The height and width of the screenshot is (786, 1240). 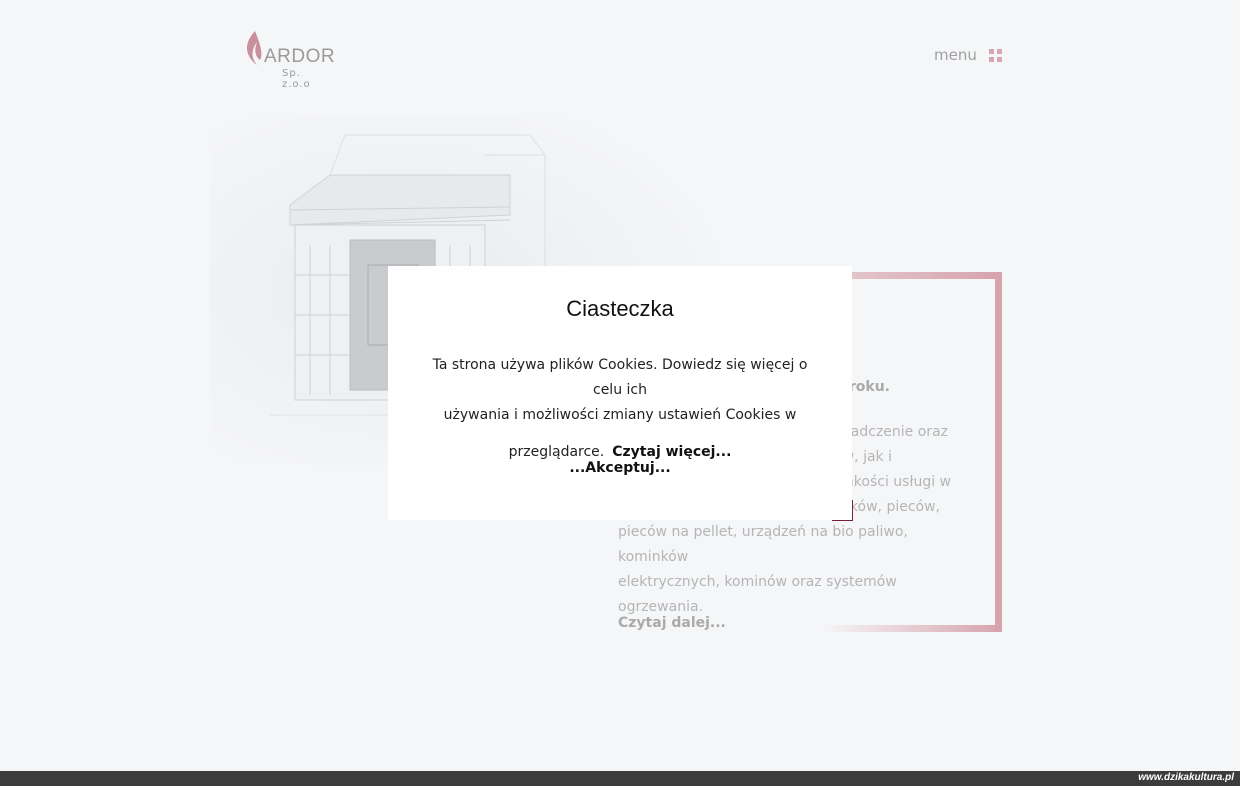 I want to click on menu-grid-icon, so click(x=995, y=55).